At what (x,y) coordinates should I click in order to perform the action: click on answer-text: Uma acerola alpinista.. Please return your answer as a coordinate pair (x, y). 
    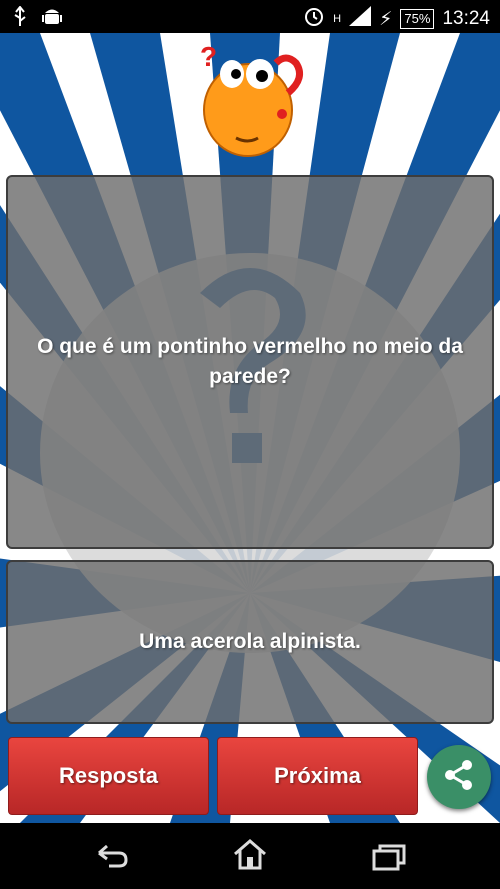
    Looking at the image, I should click on (250, 641).